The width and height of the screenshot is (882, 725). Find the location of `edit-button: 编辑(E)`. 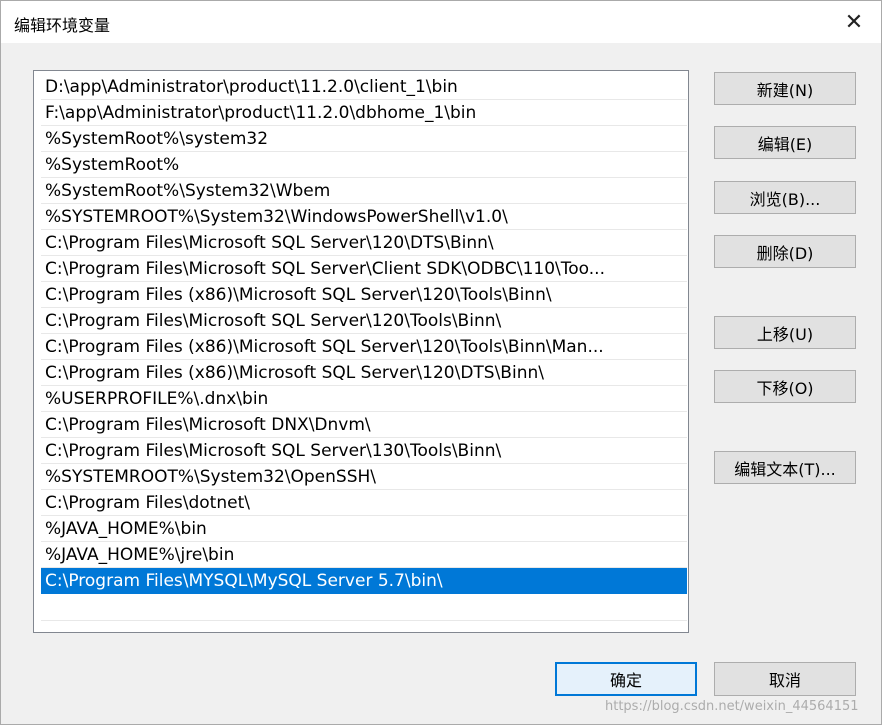

edit-button: 编辑(E) is located at coordinates (785, 142).